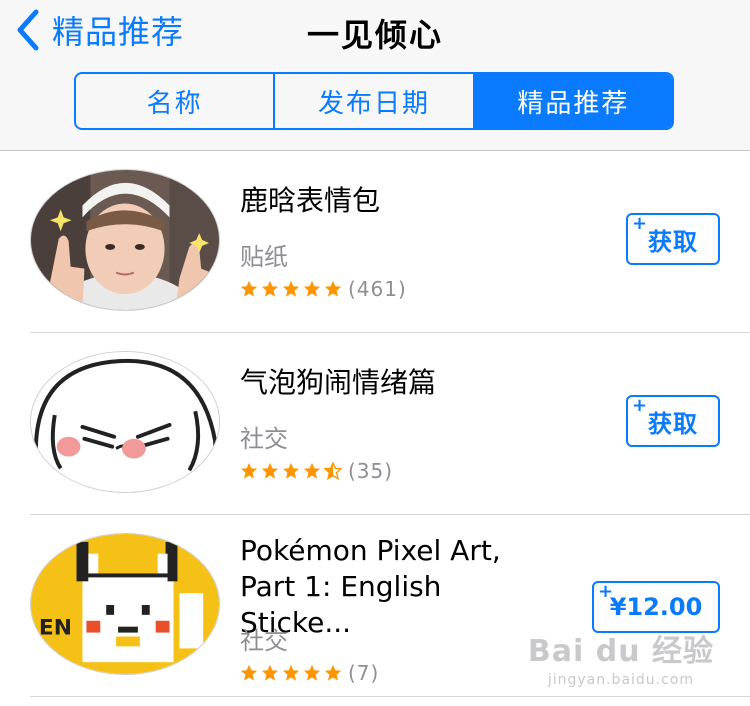  Describe the element at coordinates (374, 35) in the screenshot. I see `page-title: 一见倾心` at that location.